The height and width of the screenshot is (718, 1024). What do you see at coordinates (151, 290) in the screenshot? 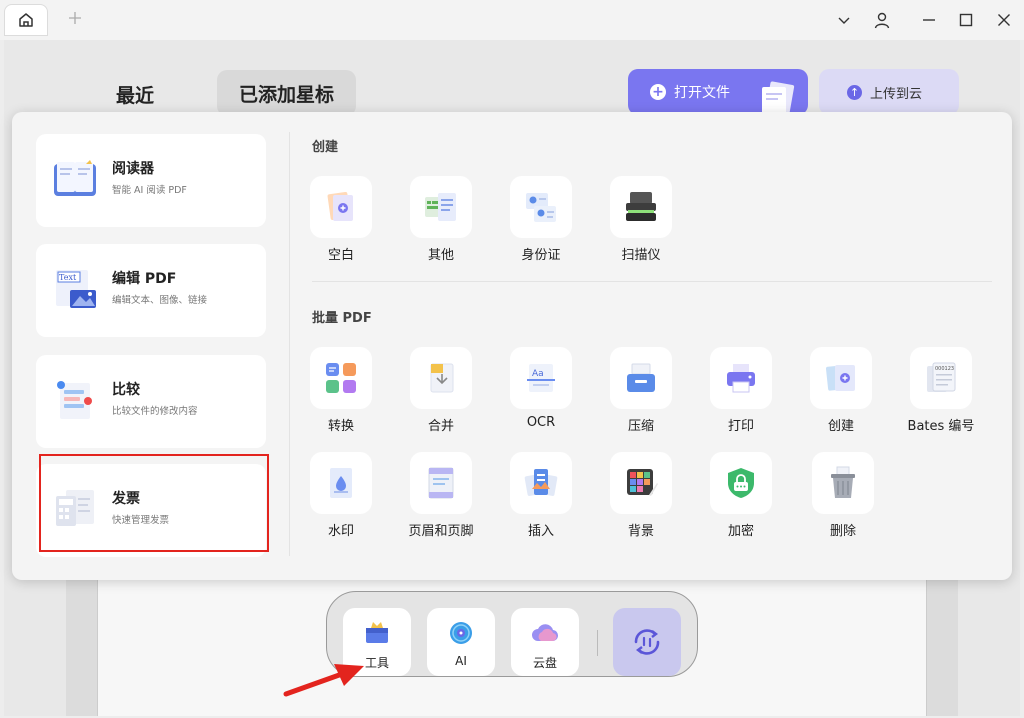
I see `card-edit-pdf: Text 编辑 PDF 编辑文本、图像、链接` at bounding box center [151, 290].